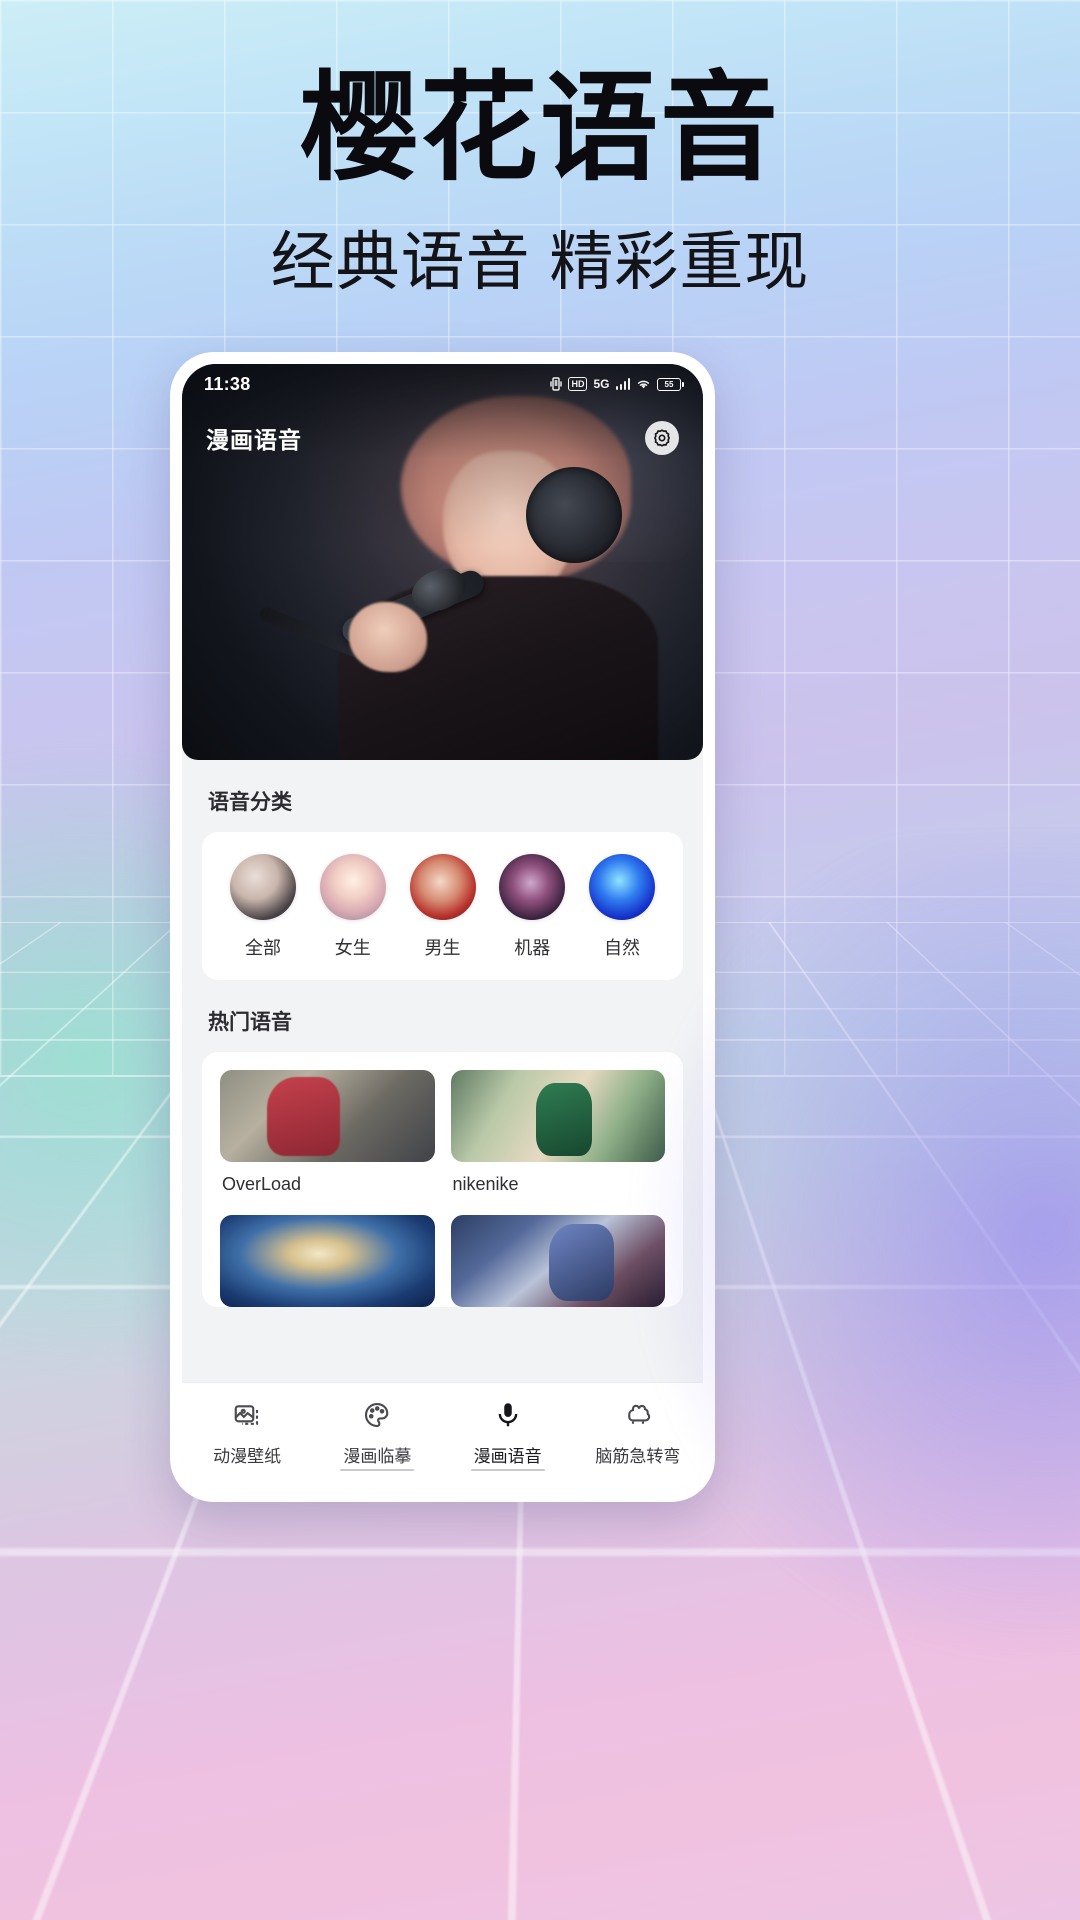 This screenshot has width=1080, height=1920. Describe the element at coordinates (485, 1184) in the screenshot. I see `hot-voice-name: nikenike` at that location.